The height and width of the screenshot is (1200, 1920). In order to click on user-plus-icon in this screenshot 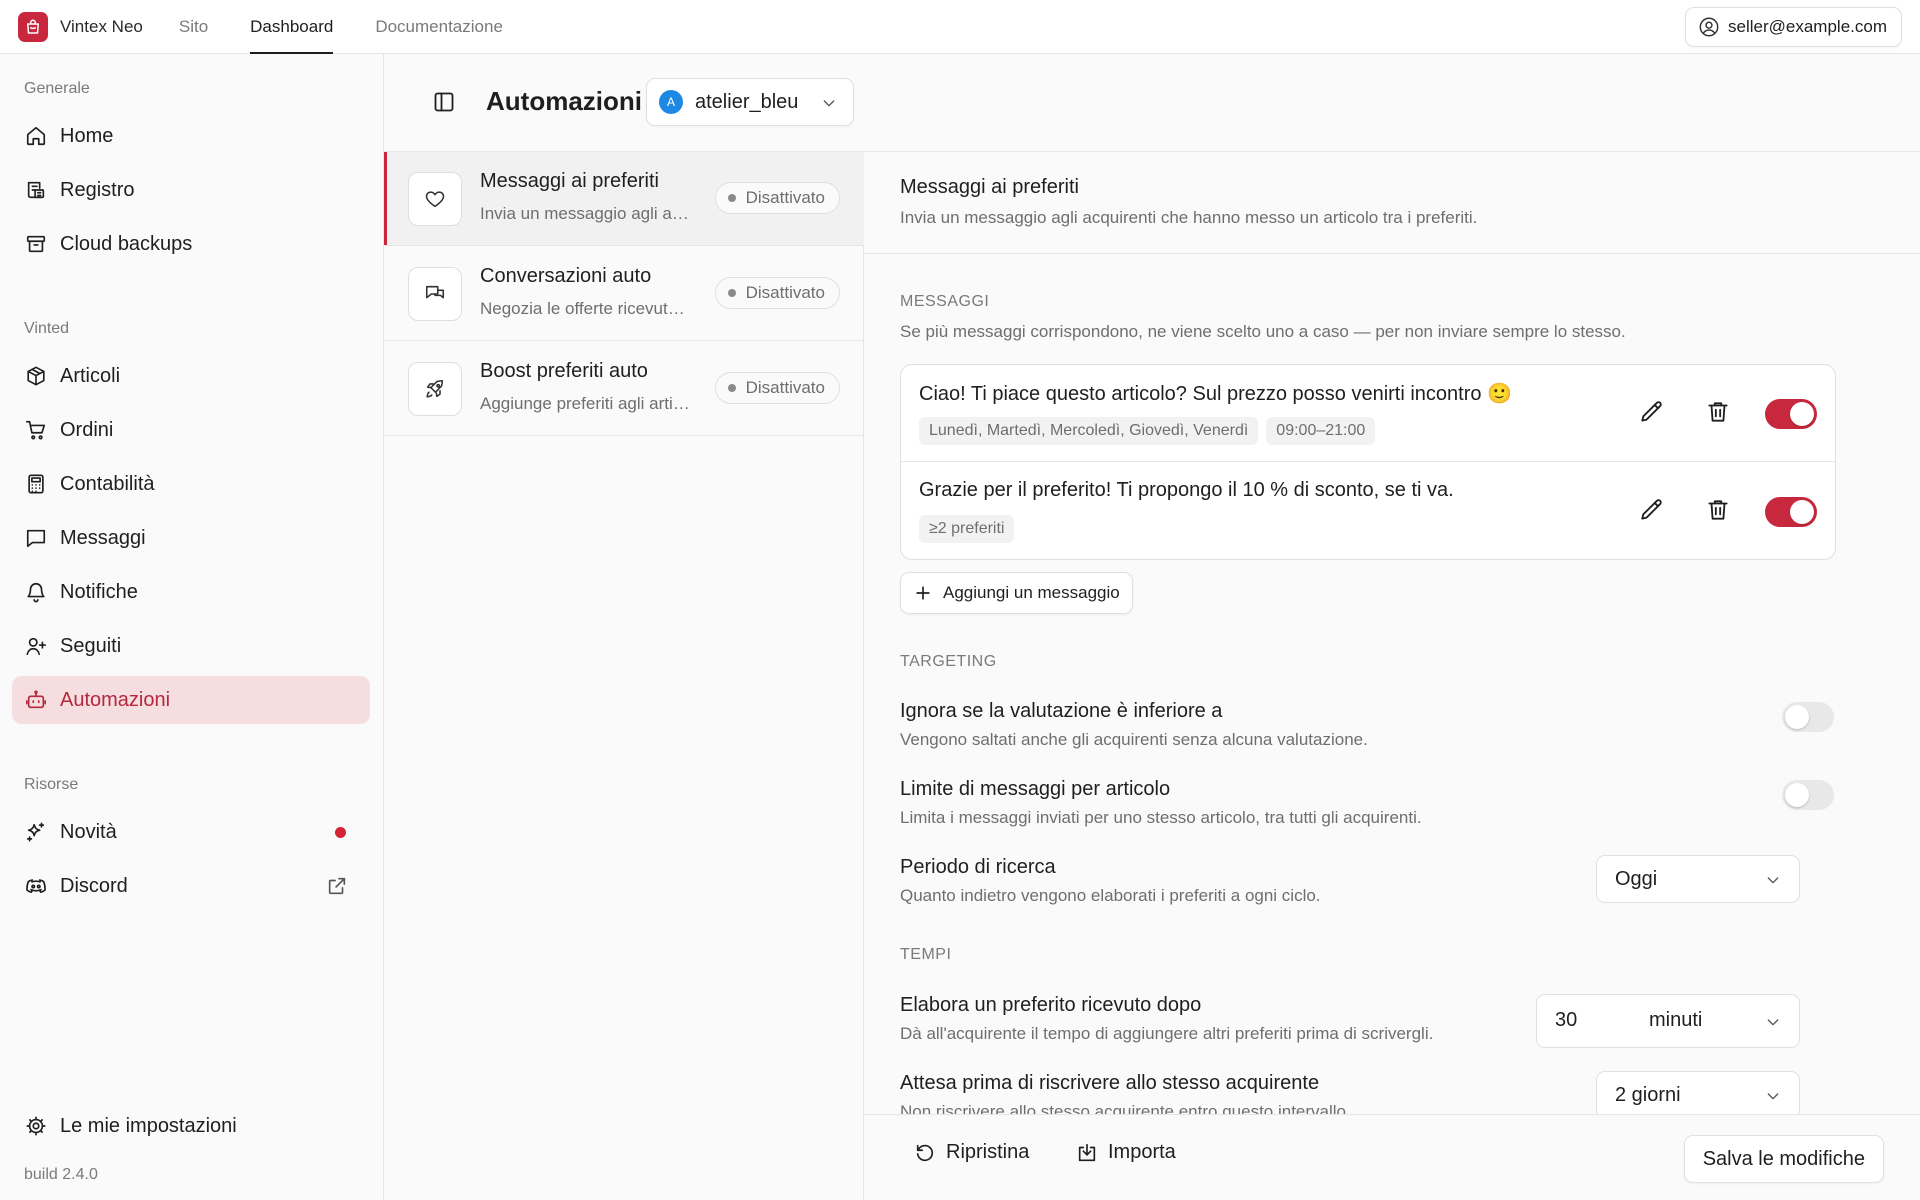, I will do `click(36, 646)`.